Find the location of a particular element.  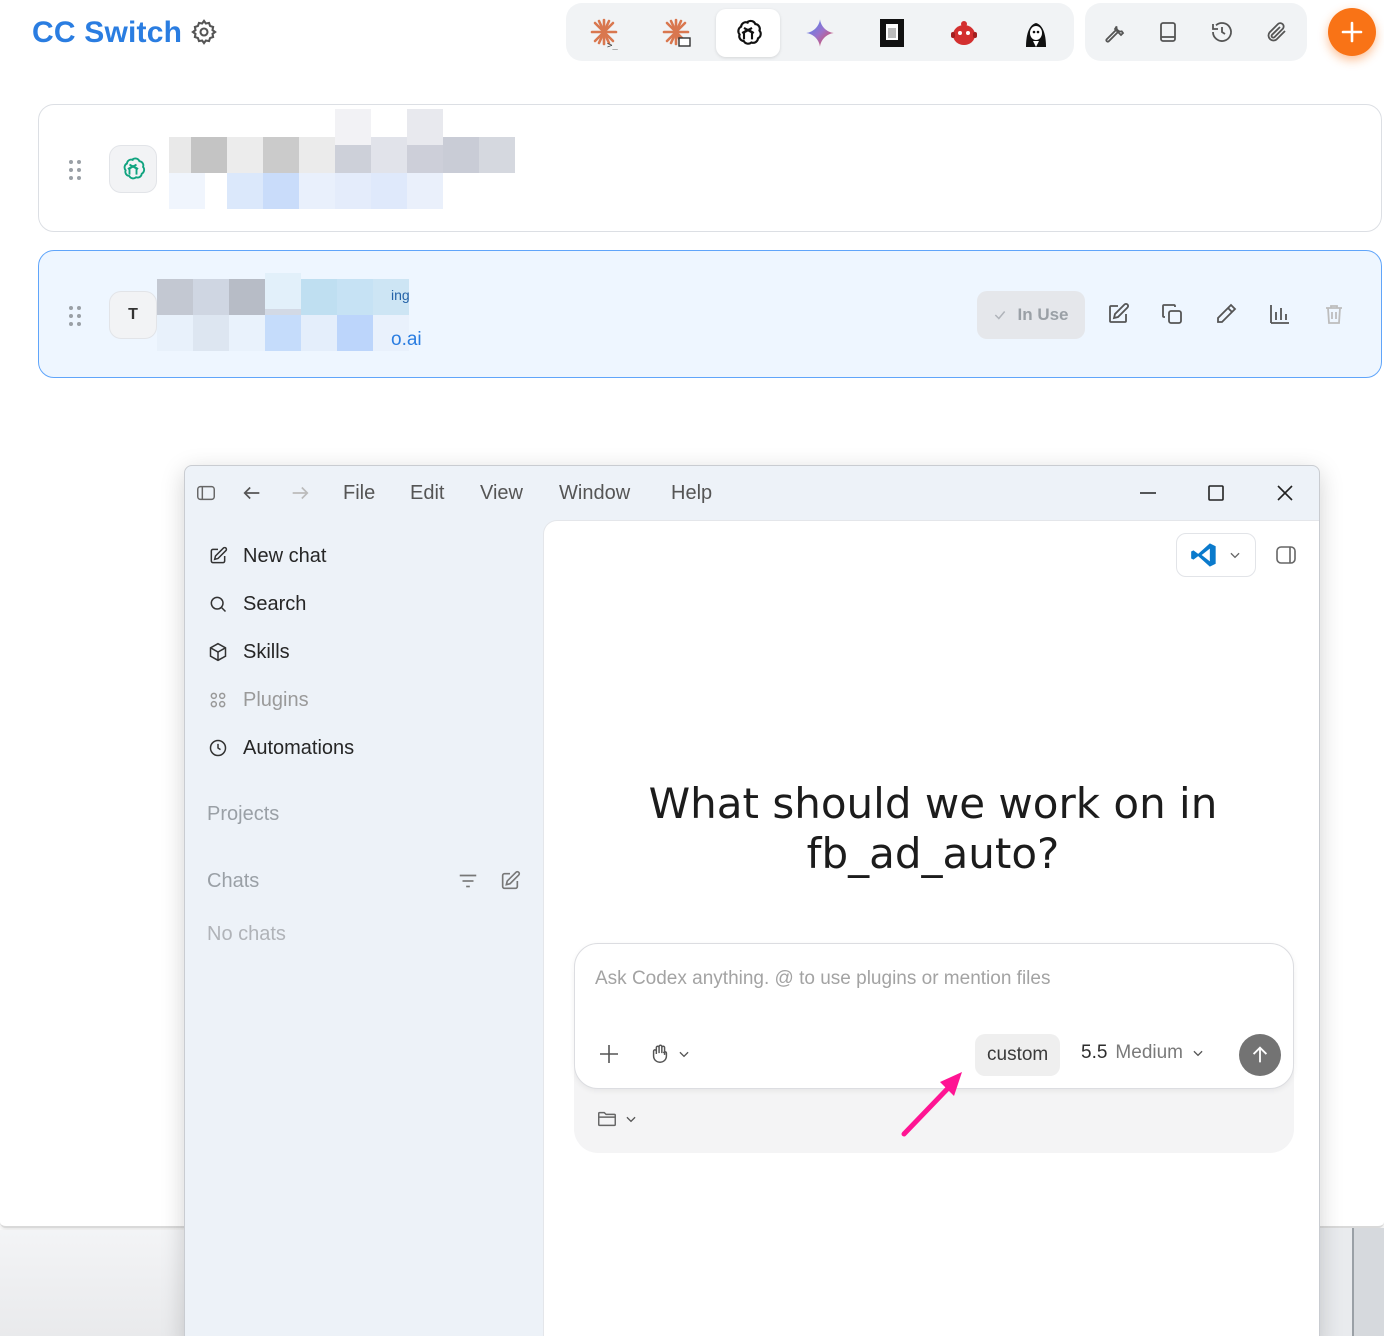

tool-bar is located at coordinates (1196, 32).